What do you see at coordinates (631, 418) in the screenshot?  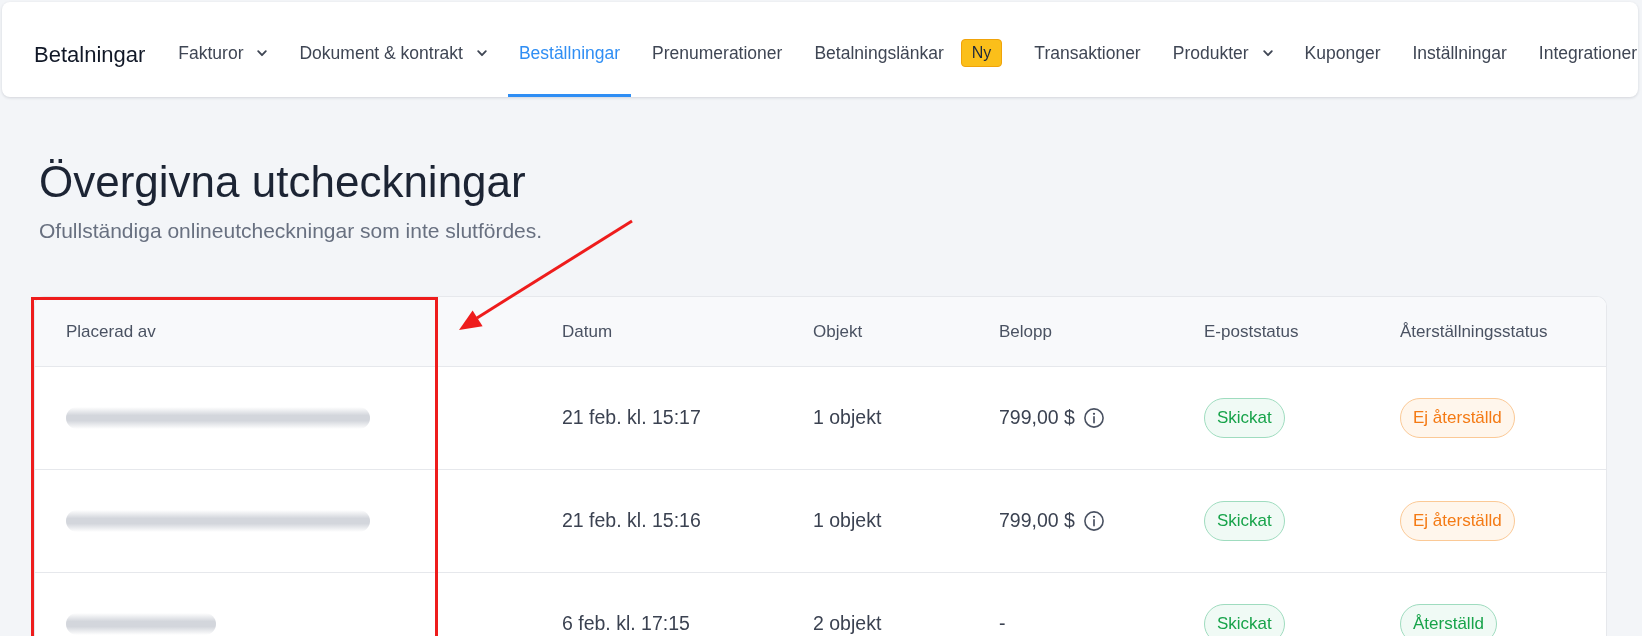 I see `date-text: 21 feb. kl. 15:17` at bounding box center [631, 418].